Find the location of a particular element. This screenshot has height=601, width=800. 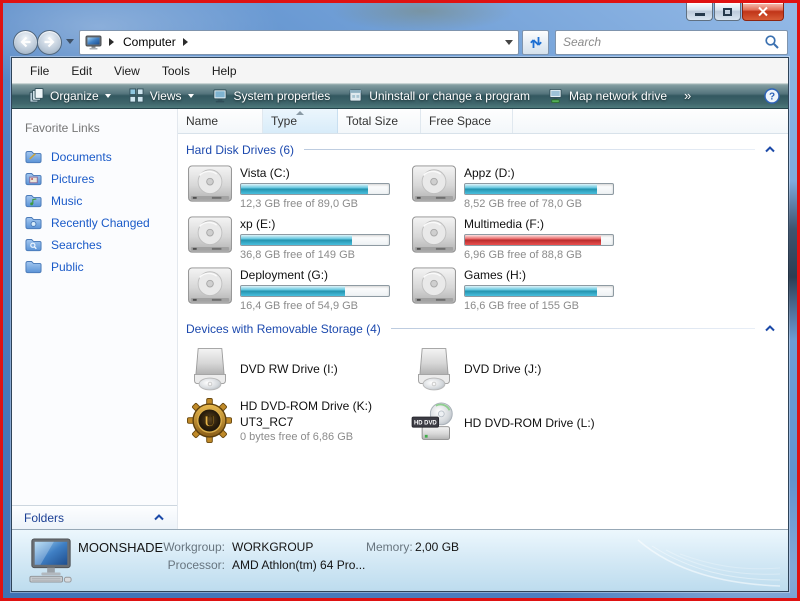

drive-name: Vista (C:) is located at coordinates (265, 173).